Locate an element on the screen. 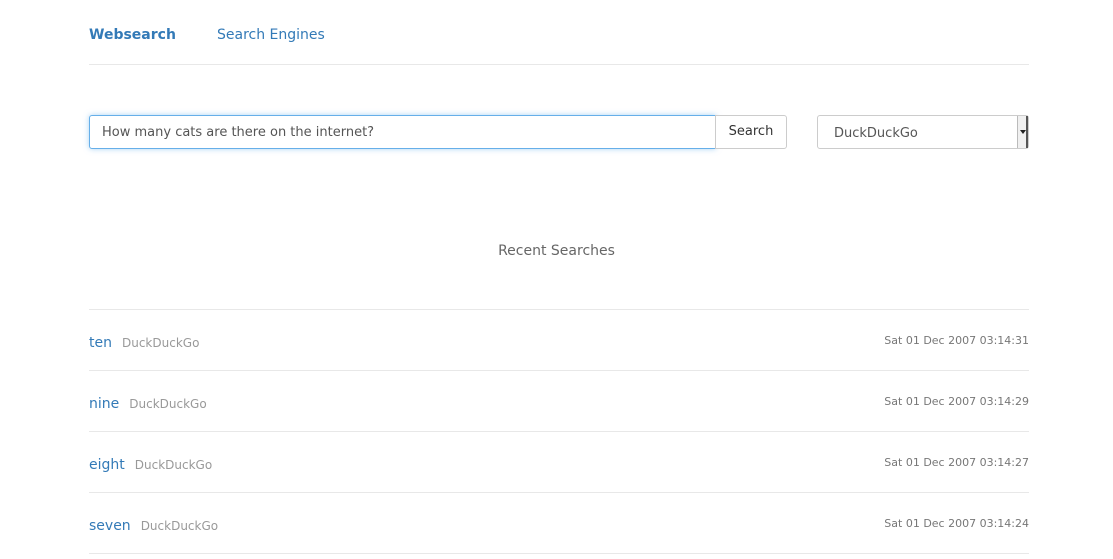 The width and height of the screenshot is (1113, 559). top-navigation: Websearch Search Engines is located at coordinates (559, 32).